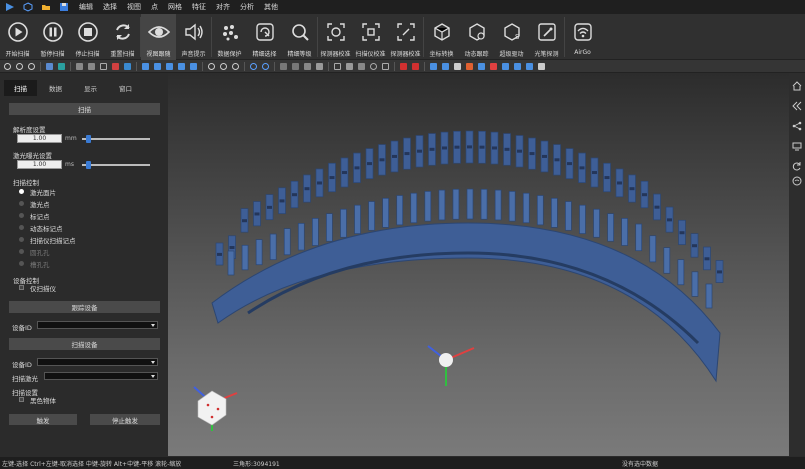 This screenshot has width=805, height=469. Describe the element at coordinates (21, 203) in the screenshot. I see `radio-laser-point` at that location.